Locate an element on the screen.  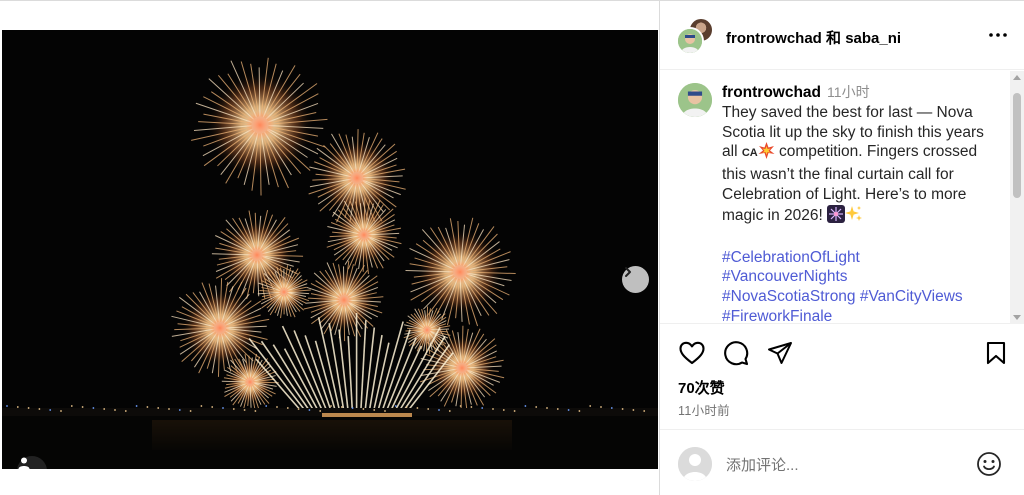
scroll-down-arrow-icon is located at coordinates (1017, 317).